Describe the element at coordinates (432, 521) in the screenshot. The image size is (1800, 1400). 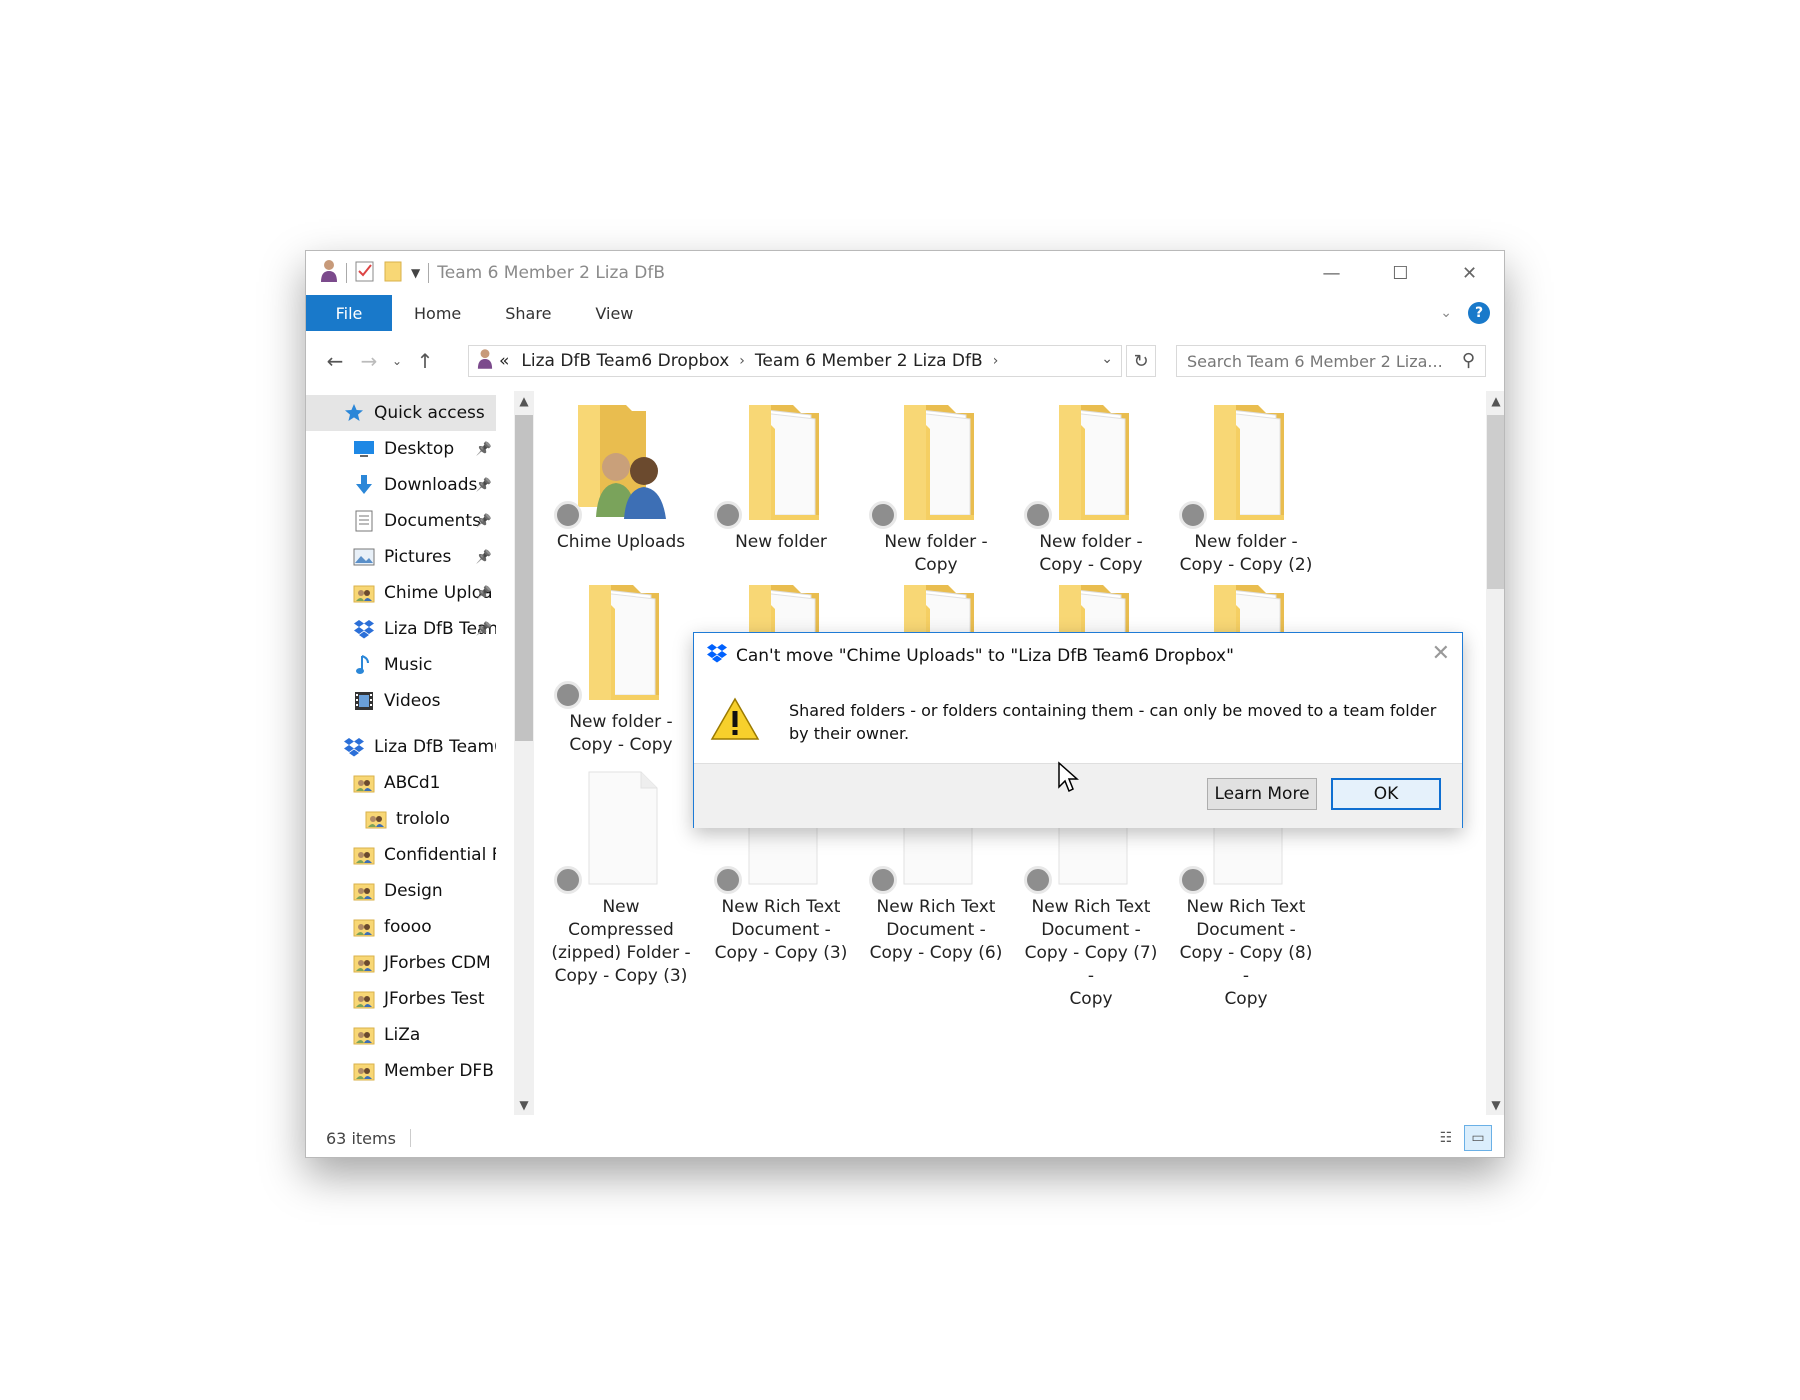
I see `sidebar-item-label: Documents` at that location.